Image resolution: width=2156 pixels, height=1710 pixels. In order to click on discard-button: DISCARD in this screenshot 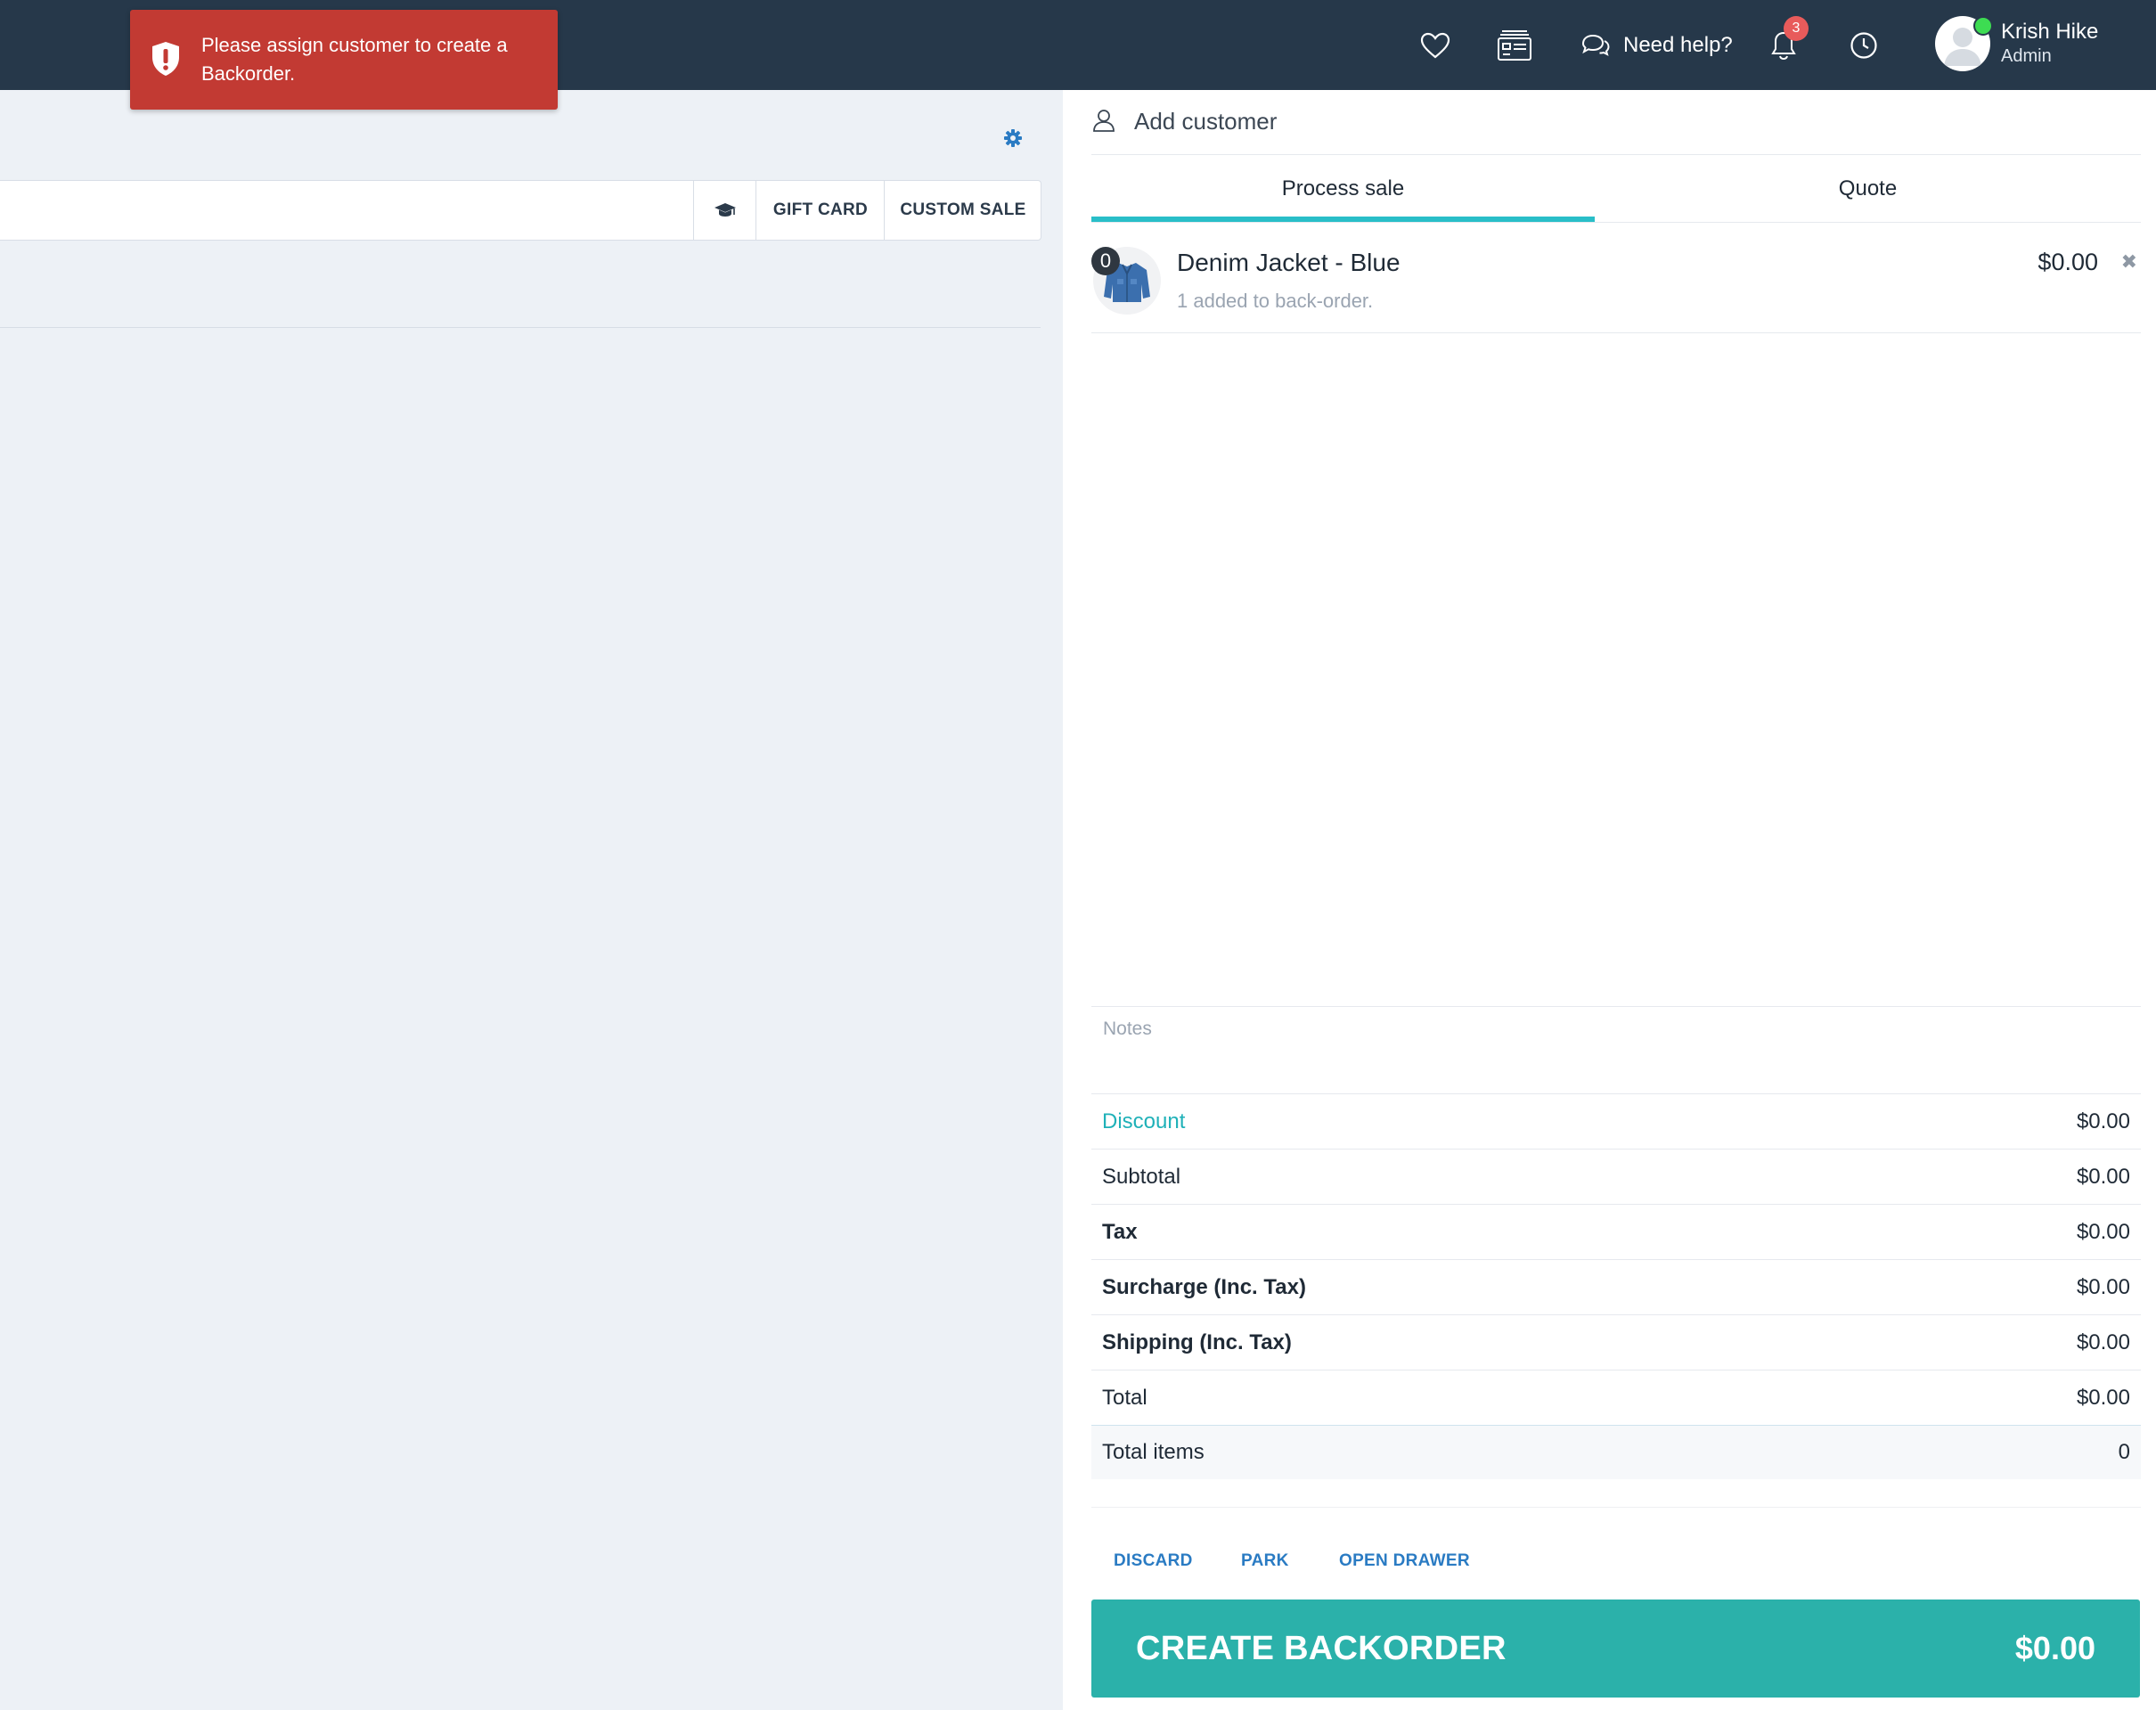, I will do `click(1153, 1561)`.